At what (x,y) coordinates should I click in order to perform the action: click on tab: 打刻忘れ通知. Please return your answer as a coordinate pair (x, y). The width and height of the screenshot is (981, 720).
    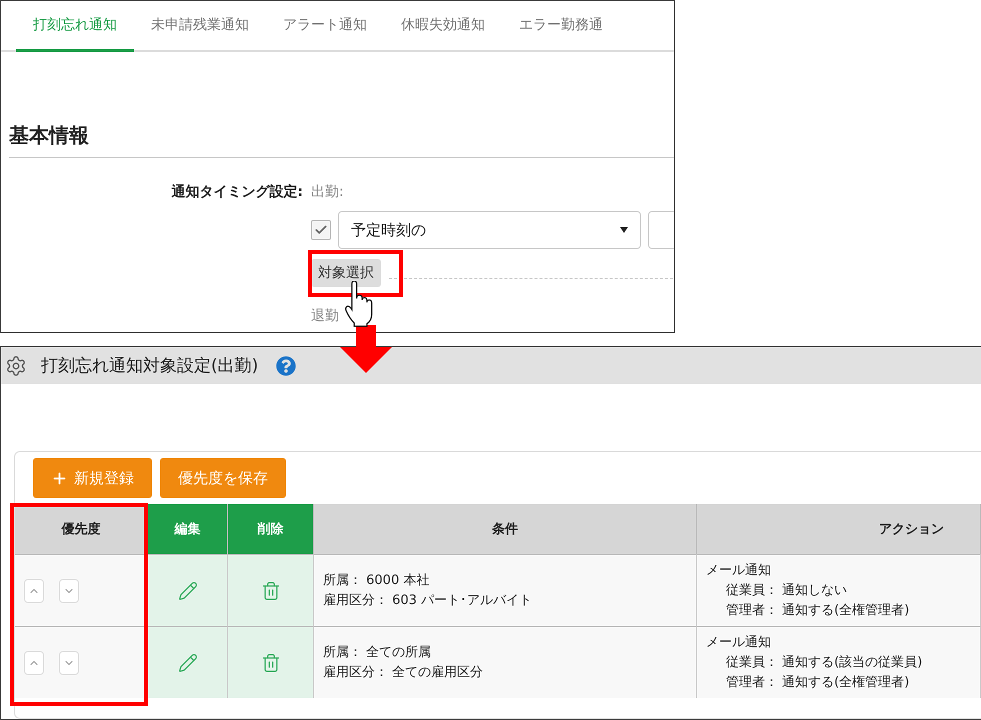
    Looking at the image, I should click on (75, 26).